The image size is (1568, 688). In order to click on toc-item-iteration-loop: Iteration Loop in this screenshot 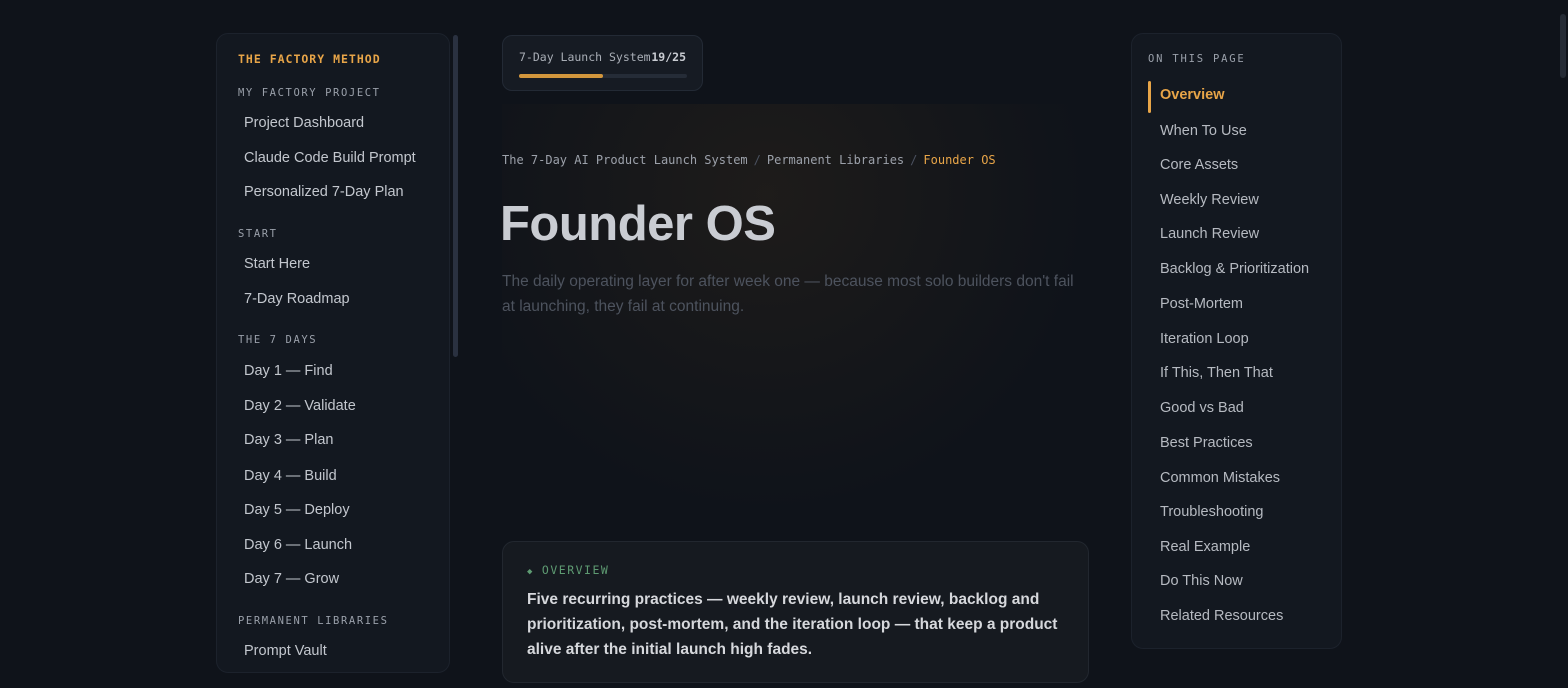, I will do `click(1204, 339)`.